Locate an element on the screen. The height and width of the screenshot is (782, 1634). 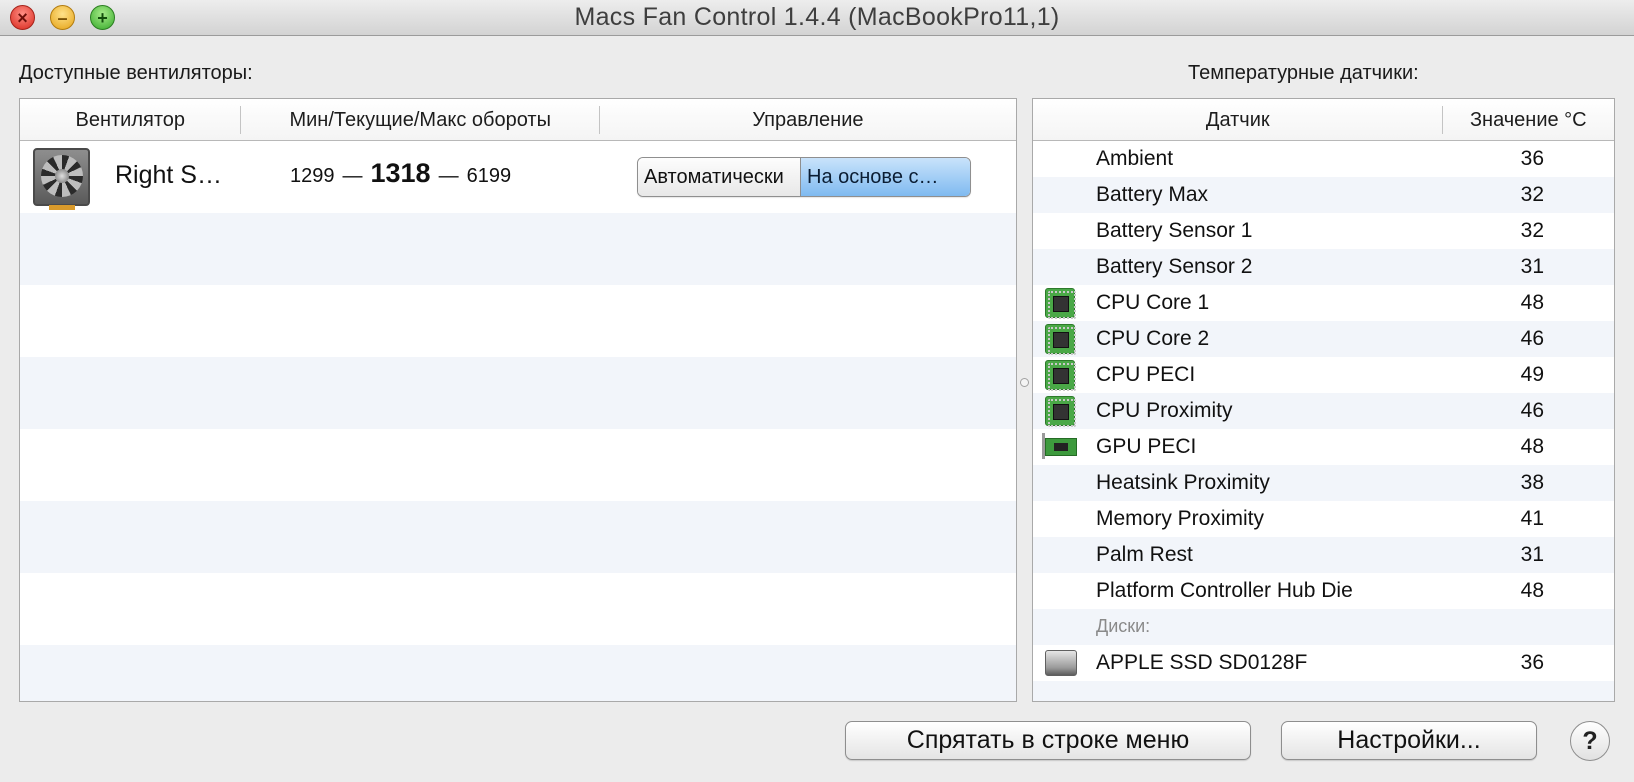
sensor-name: Heatsink Proximity is located at coordinates (1183, 482).